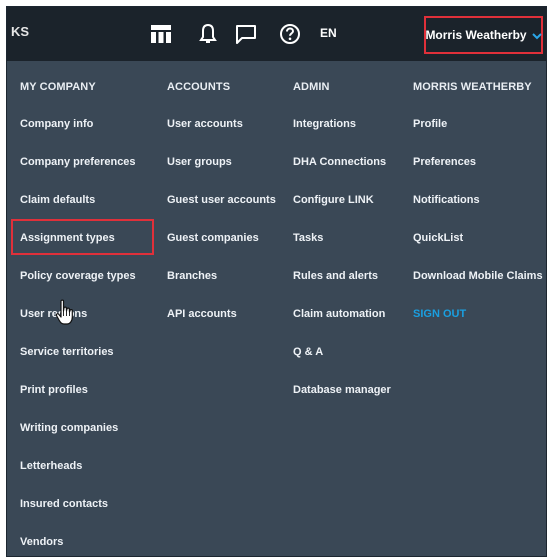  Describe the element at coordinates (57, 200) in the screenshot. I see `menu-item-claim-defaults: Claim defaults` at that location.